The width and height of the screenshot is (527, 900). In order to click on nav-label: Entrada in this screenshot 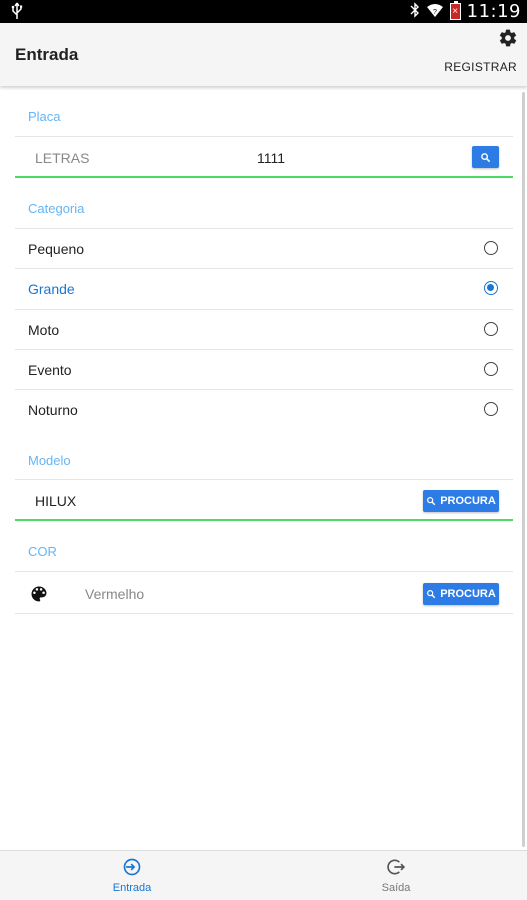, I will do `click(132, 888)`.